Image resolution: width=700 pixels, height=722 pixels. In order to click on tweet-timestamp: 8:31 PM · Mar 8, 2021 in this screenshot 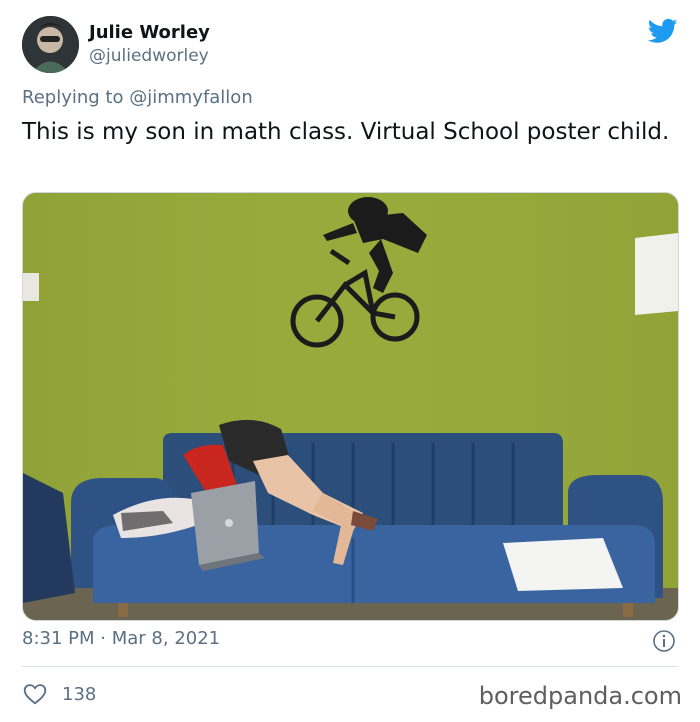, I will do `click(121, 638)`.